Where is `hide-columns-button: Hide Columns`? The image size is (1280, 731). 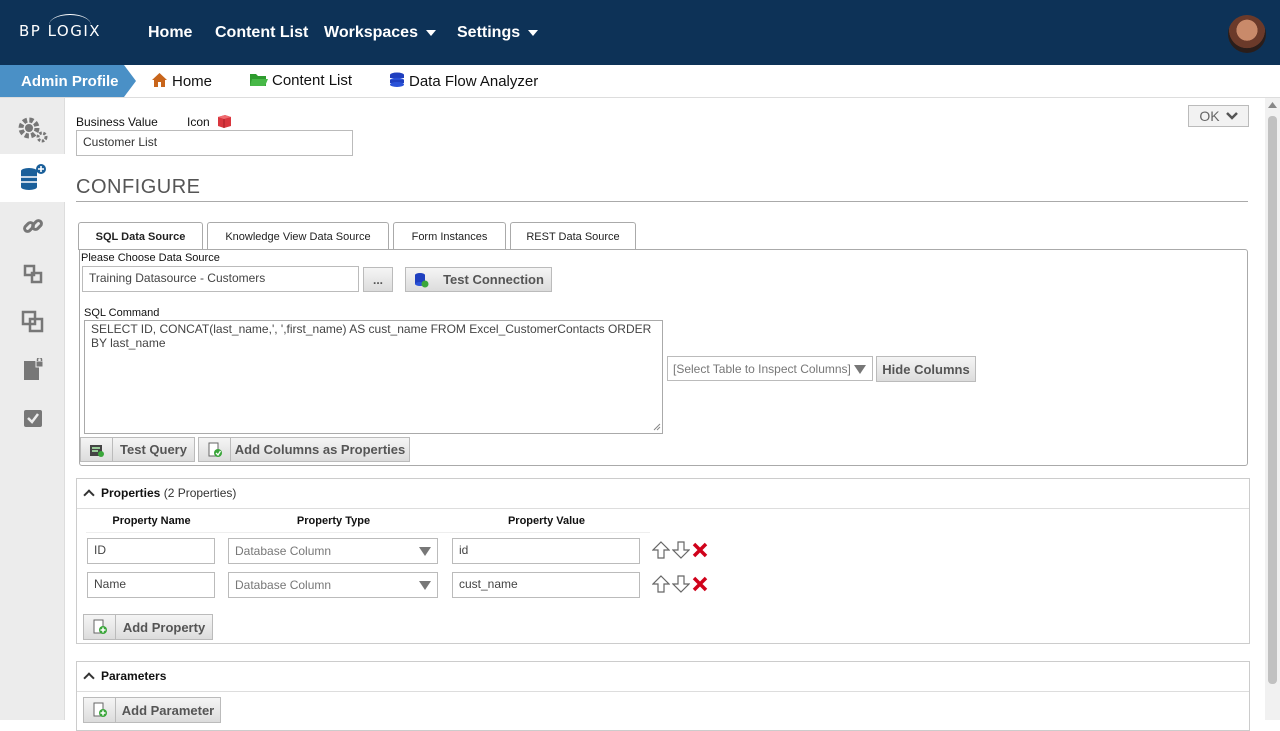
hide-columns-button: Hide Columns is located at coordinates (926, 369).